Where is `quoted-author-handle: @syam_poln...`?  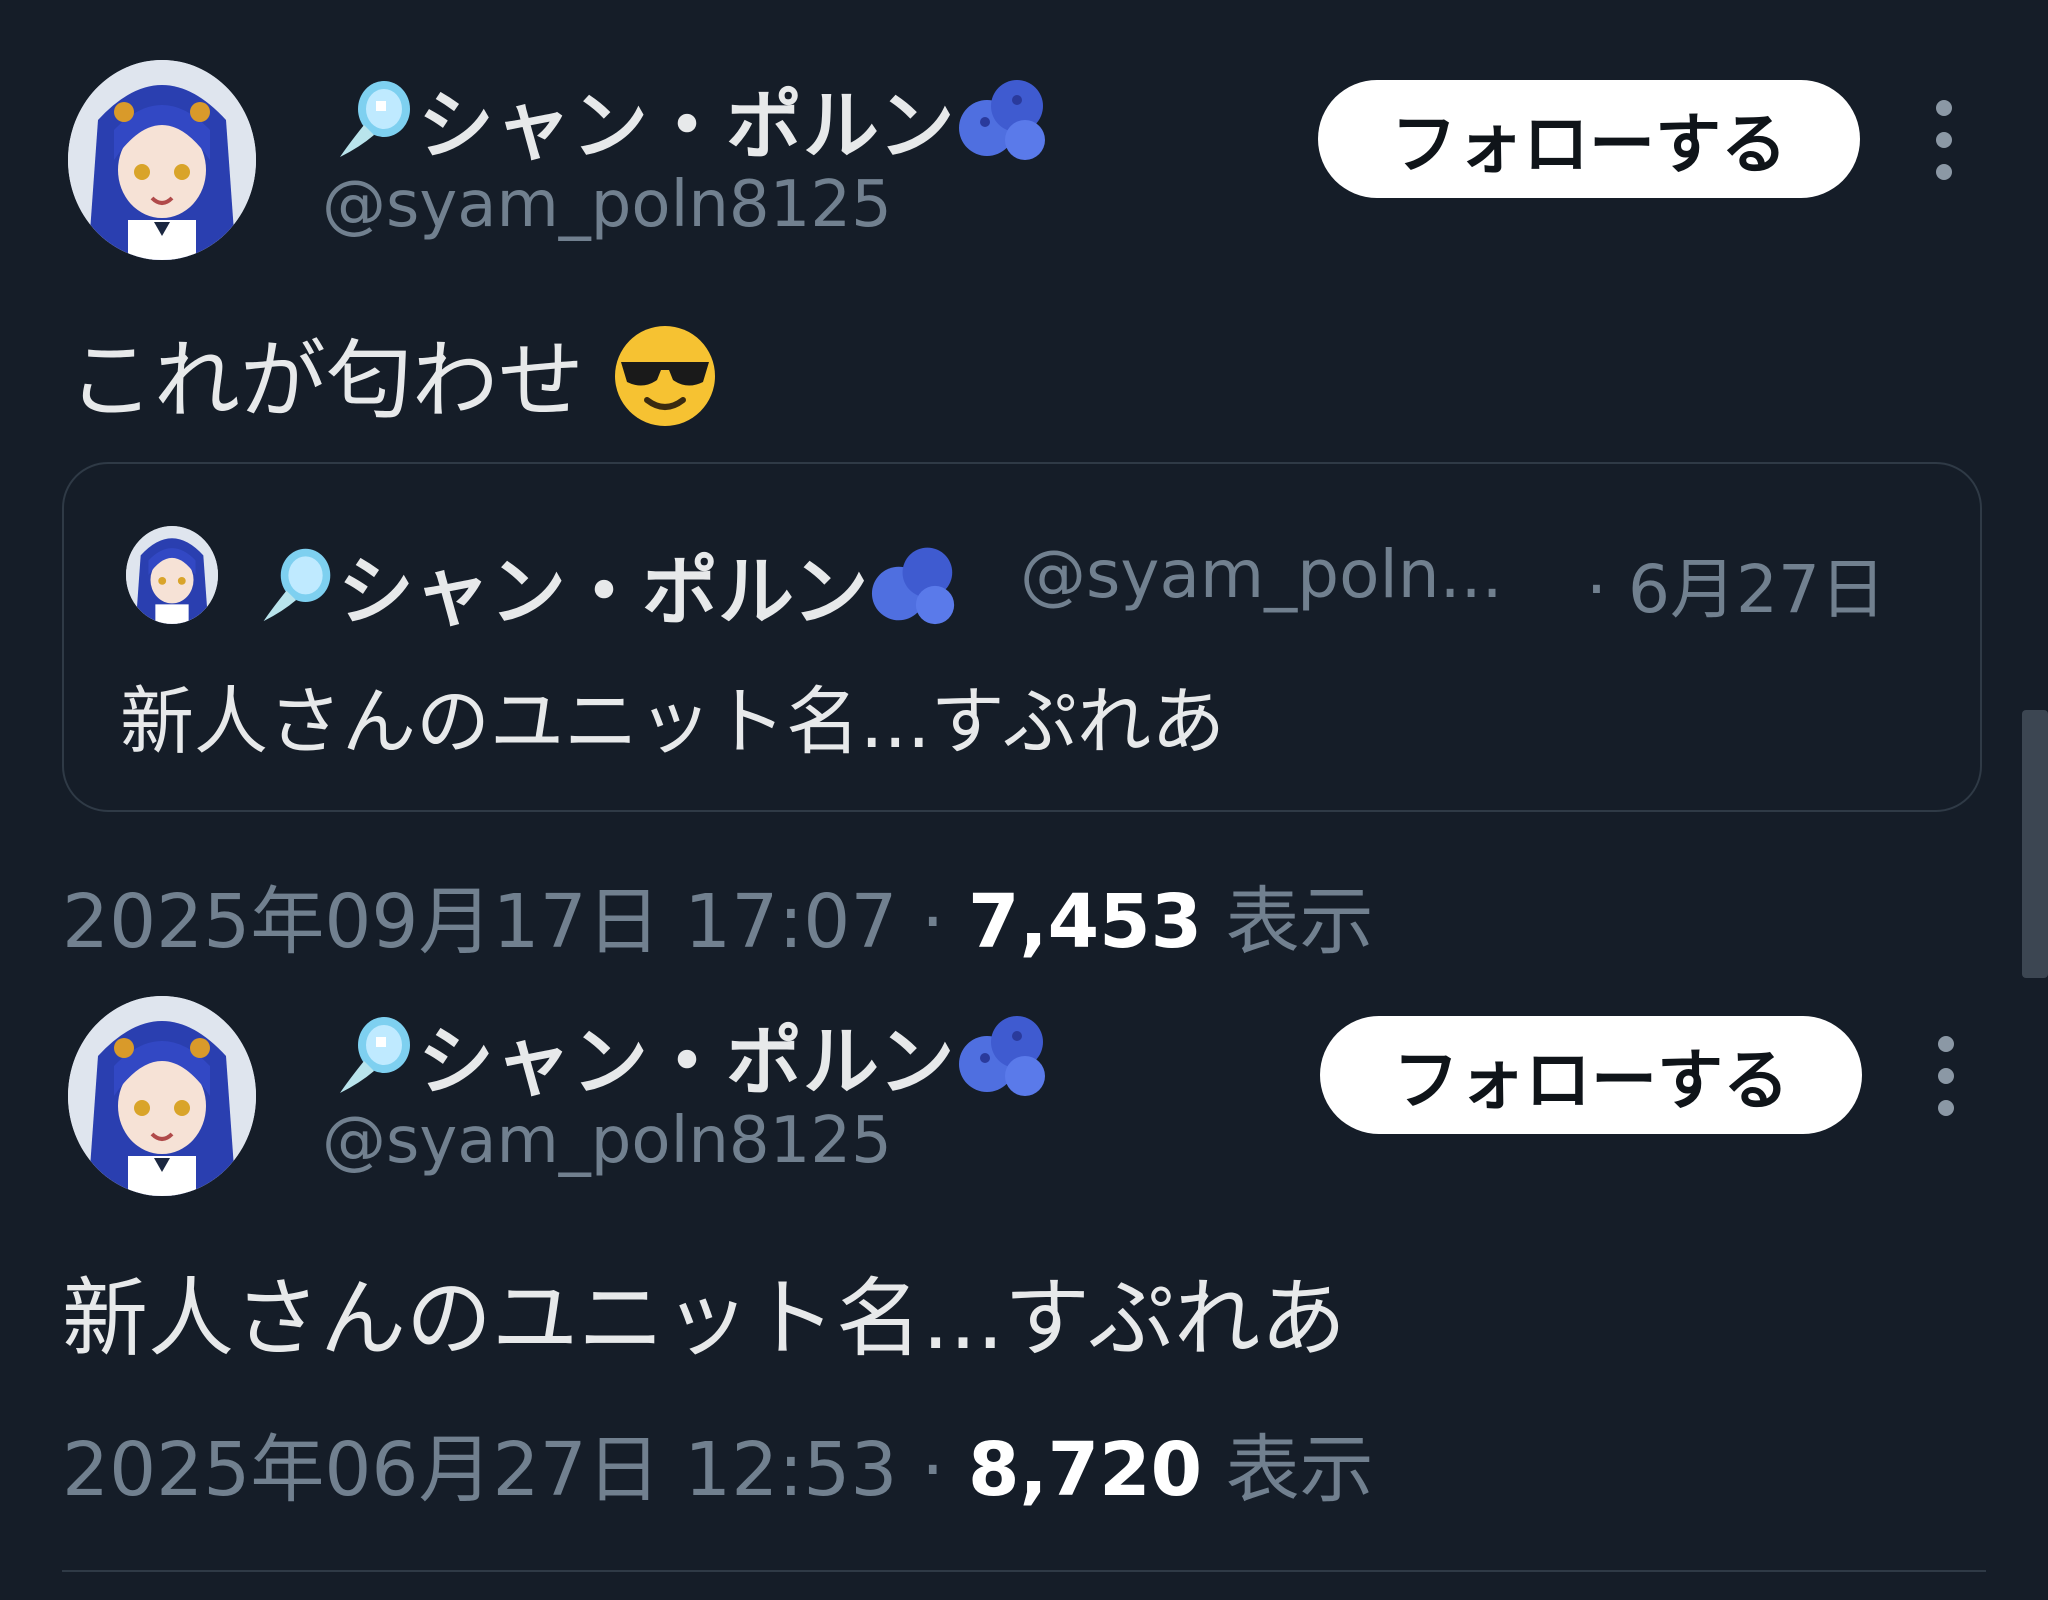
quoted-author-handle: @syam_poln... is located at coordinates (1261, 574).